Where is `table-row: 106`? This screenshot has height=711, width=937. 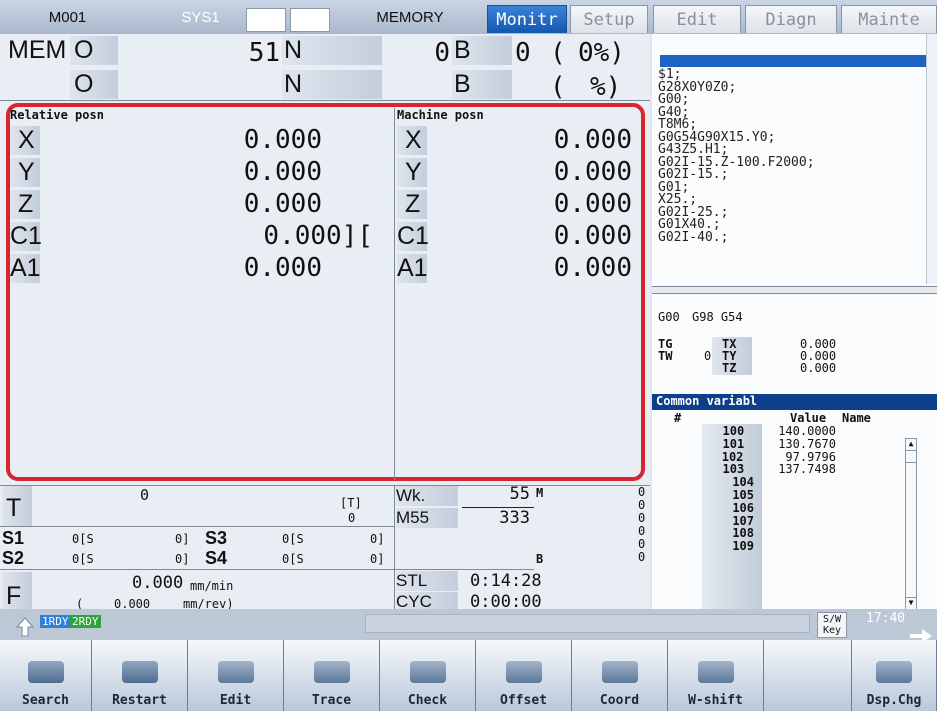
table-row: 106 is located at coordinates (771, 507).